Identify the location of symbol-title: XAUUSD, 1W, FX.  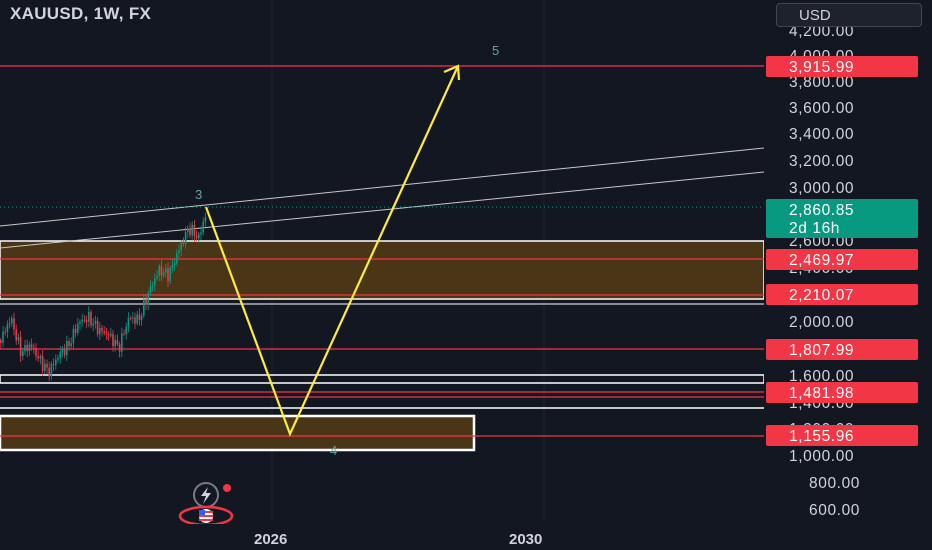
(80, 14).